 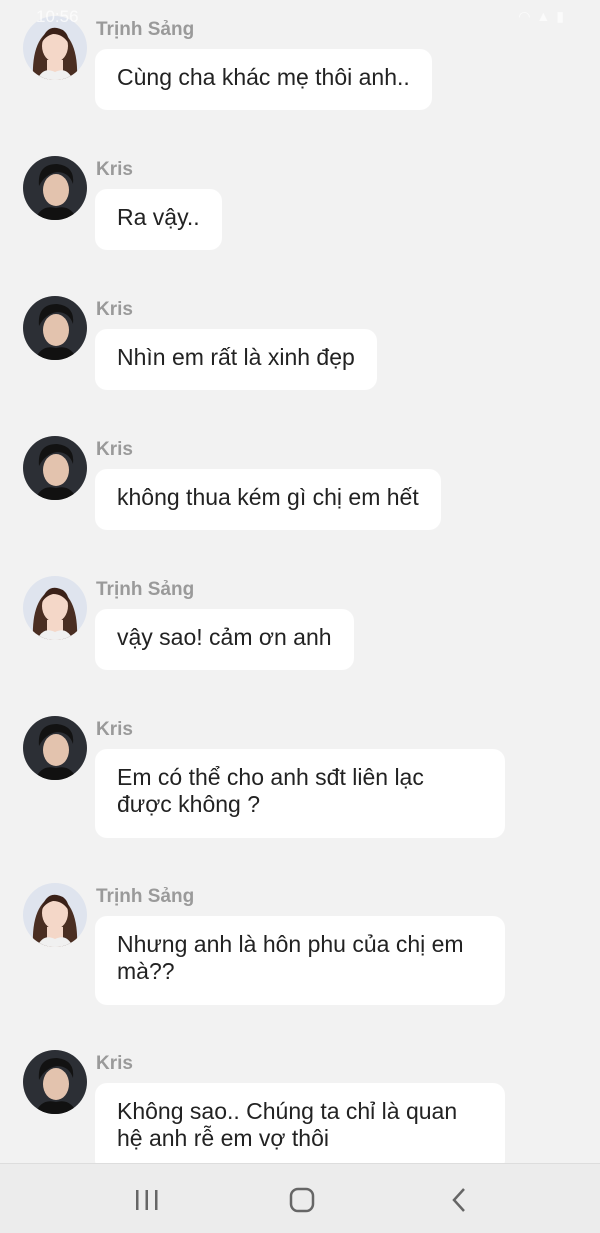 What do you see at coordinates (300, 960) in the screenshot?
I see `message-bubble: Nhưng anh là hôn phu của chị em mà??` at bounding box center [300, 960].